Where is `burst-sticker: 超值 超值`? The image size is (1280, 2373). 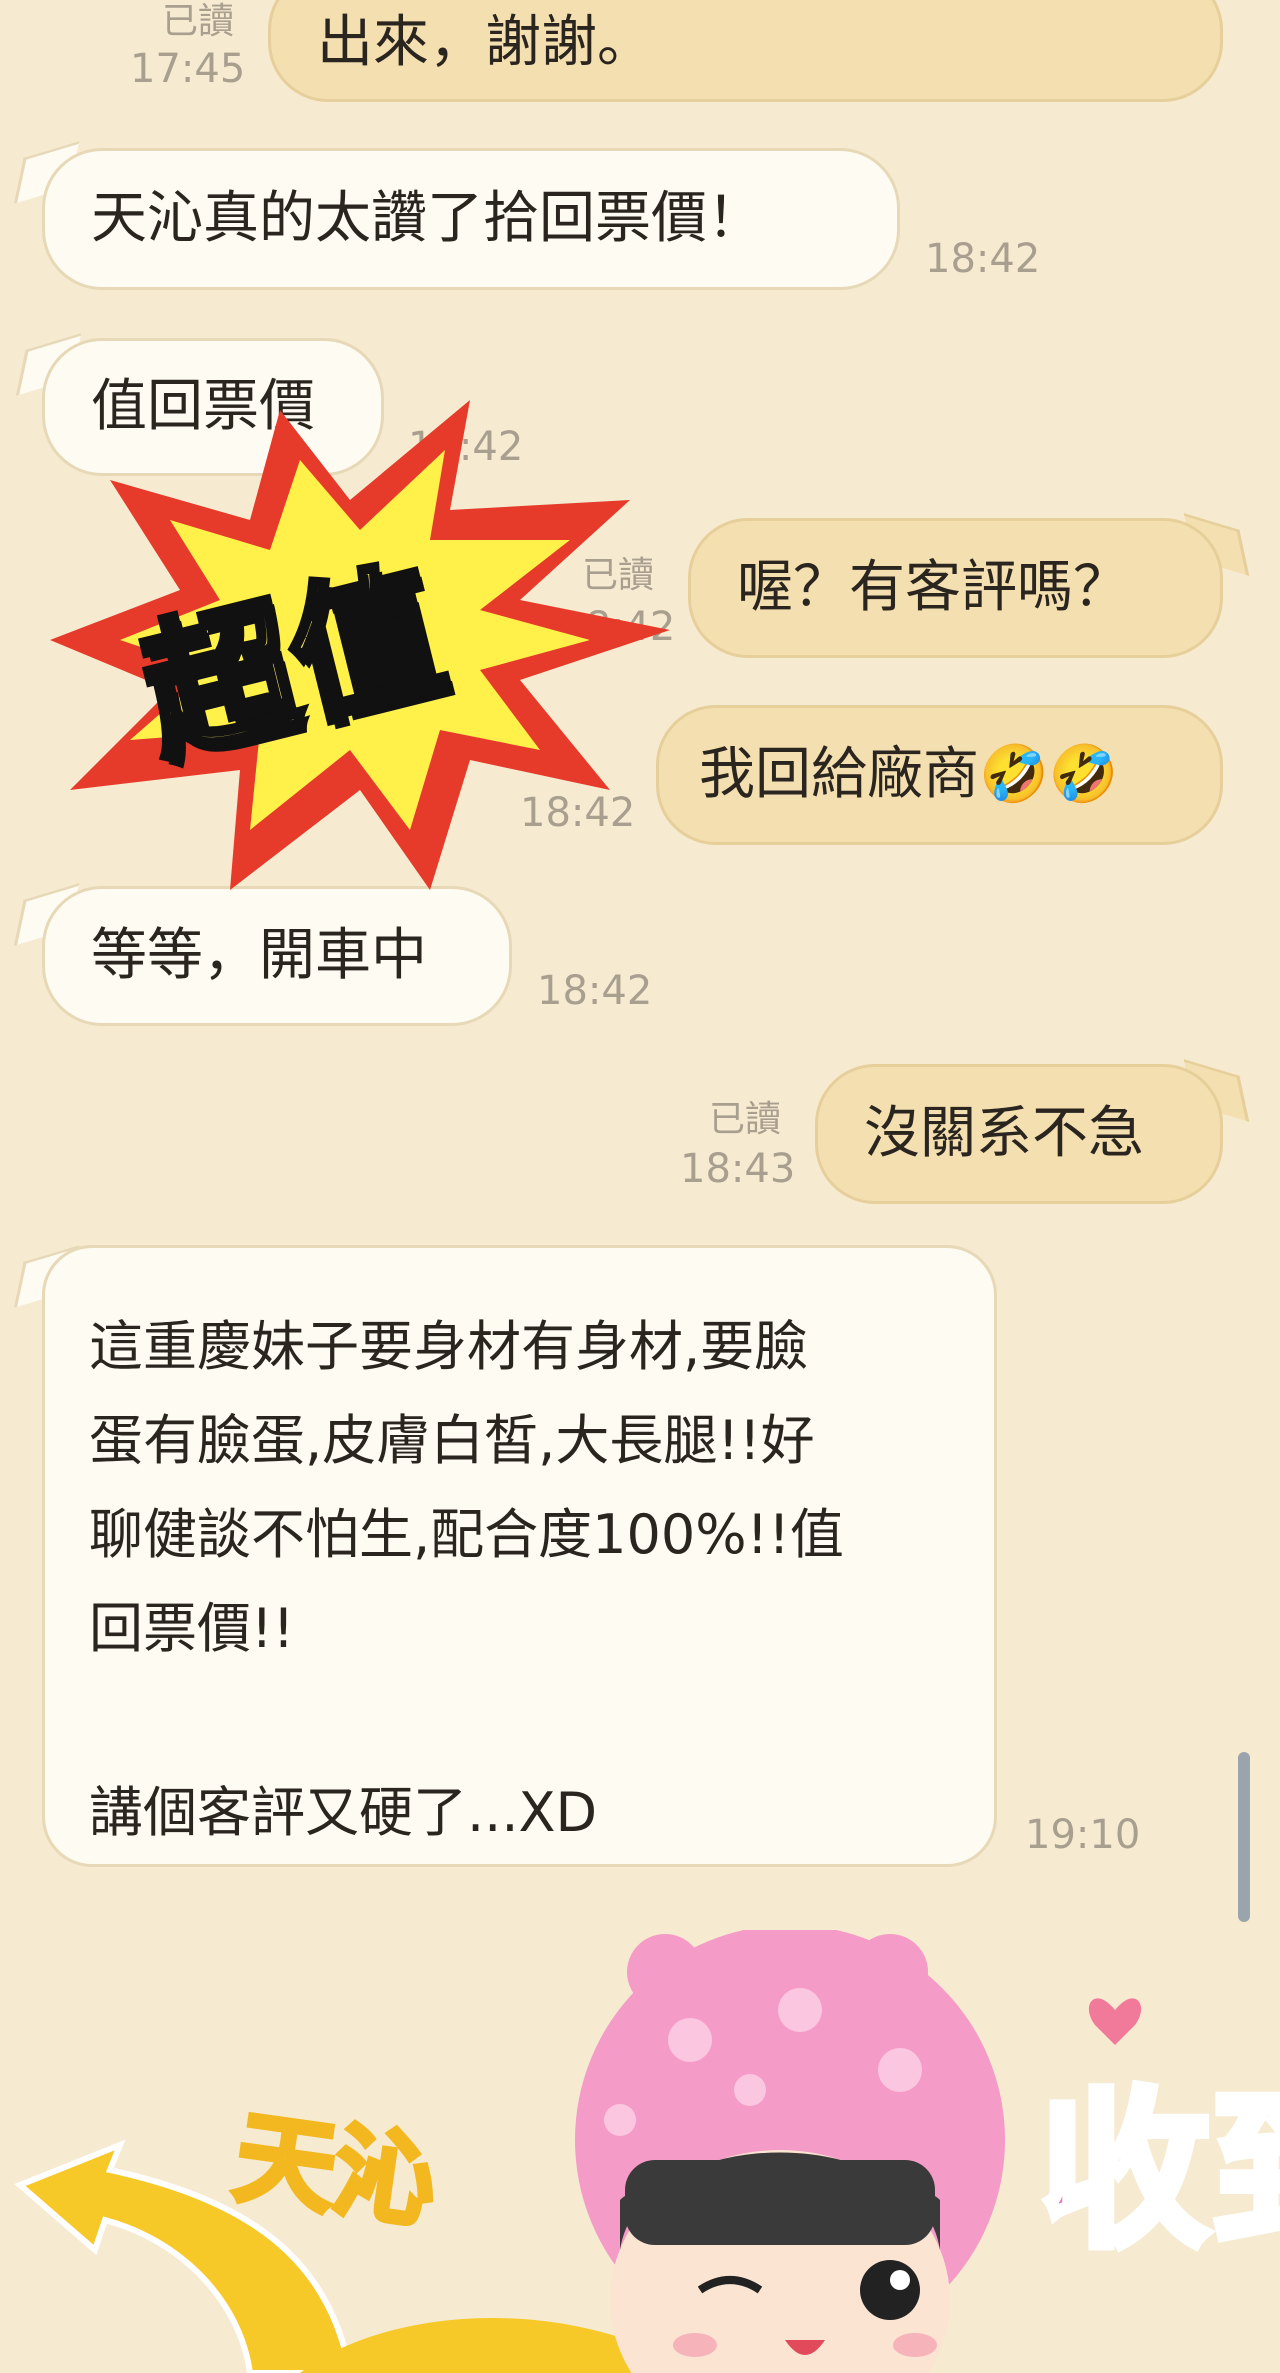 burst-sticker: 超值 超值 is located at coordinates (360, 645).